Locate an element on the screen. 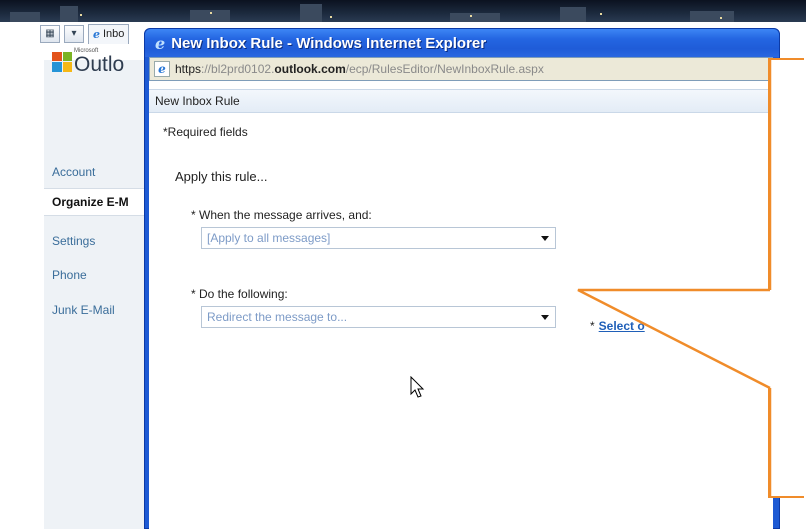 Image resolution: width=806 pixels, height=529 pixels. callout-box is located at coordinates (786, 278).